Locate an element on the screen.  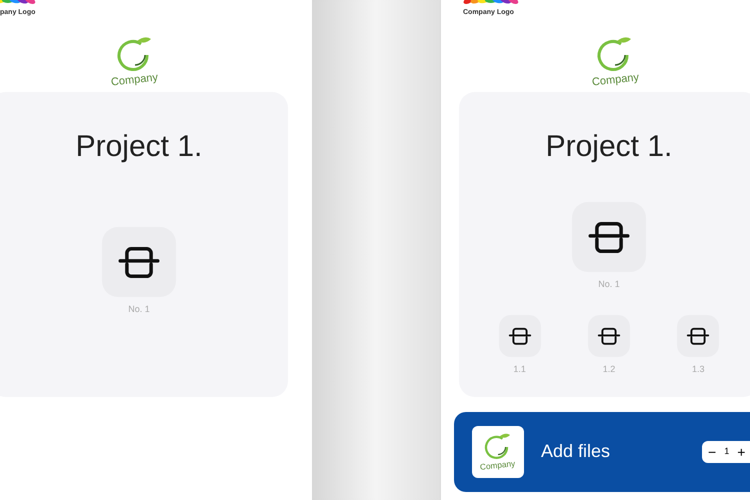
plus-button: + is located at coordinates (741, 451).